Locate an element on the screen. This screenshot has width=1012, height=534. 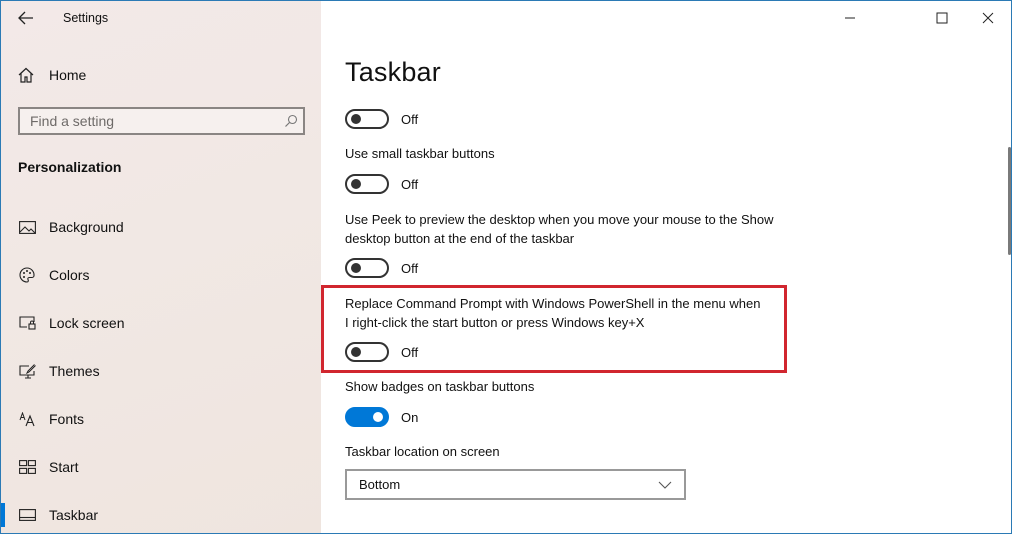
back-arrow-icon is located at coordinates (25, 18).